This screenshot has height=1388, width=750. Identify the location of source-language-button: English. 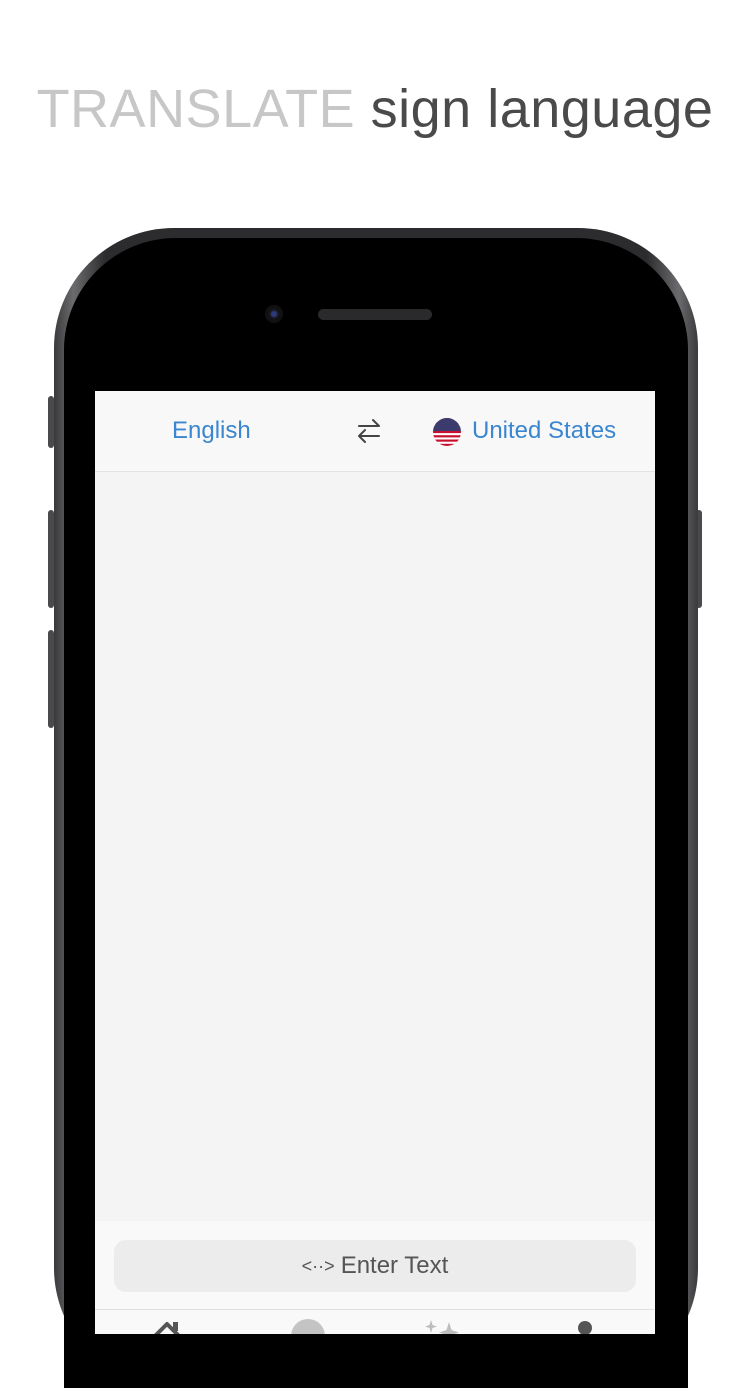
(211, 431).